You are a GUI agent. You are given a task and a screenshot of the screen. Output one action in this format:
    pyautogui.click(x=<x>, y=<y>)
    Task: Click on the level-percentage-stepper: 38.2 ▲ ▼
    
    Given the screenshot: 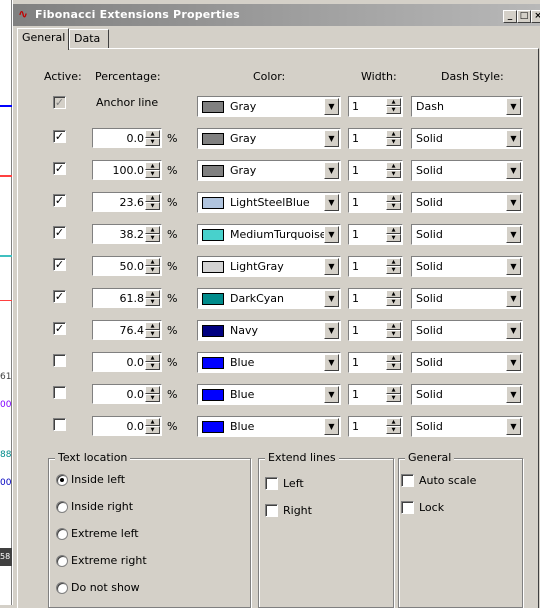 What is the action you would take?
    pyautogui.click(x=127, y=234)
    